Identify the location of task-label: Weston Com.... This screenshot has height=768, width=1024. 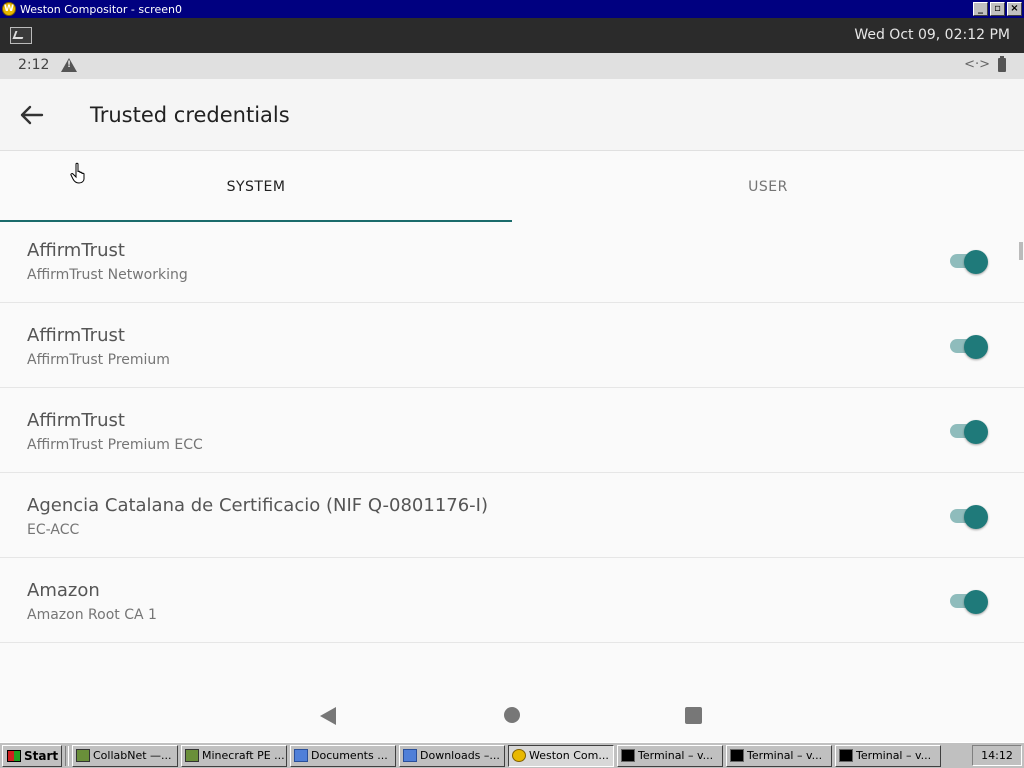
(569, 755).